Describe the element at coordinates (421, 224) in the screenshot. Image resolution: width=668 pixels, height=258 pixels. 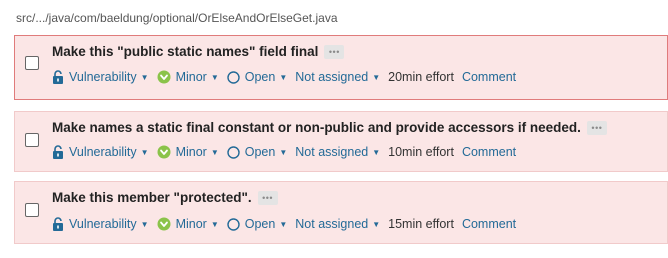
I see `issue-effort: 15min effort` at that location.